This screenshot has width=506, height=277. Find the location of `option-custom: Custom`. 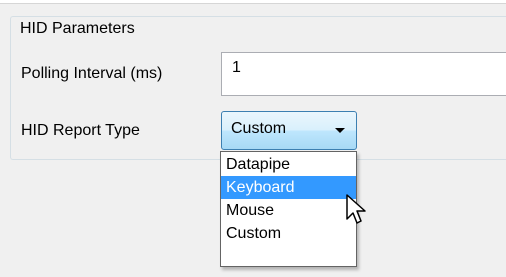

option-custom: Custom is located at coordinates (288, 233).